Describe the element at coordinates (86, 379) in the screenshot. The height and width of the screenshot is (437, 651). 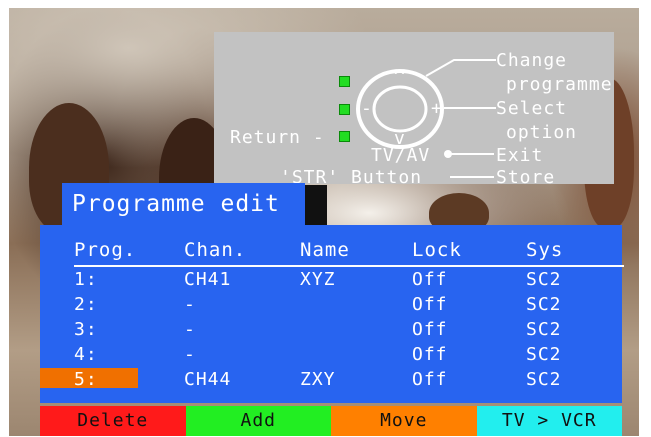
I see `row-5-prog: 5:` at that location.